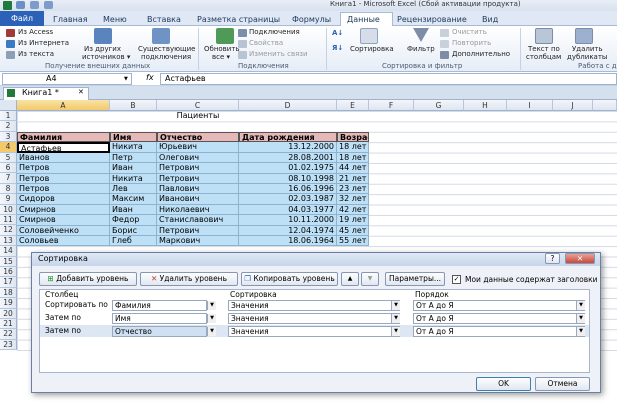 Image resolution: width=617 pixels, height=407 pixels. What do you see at coordinates (189, 279) in the screenshot?
I see `delete-level-button: ✕ Удалить уровень` at bounding box center [189, 279].